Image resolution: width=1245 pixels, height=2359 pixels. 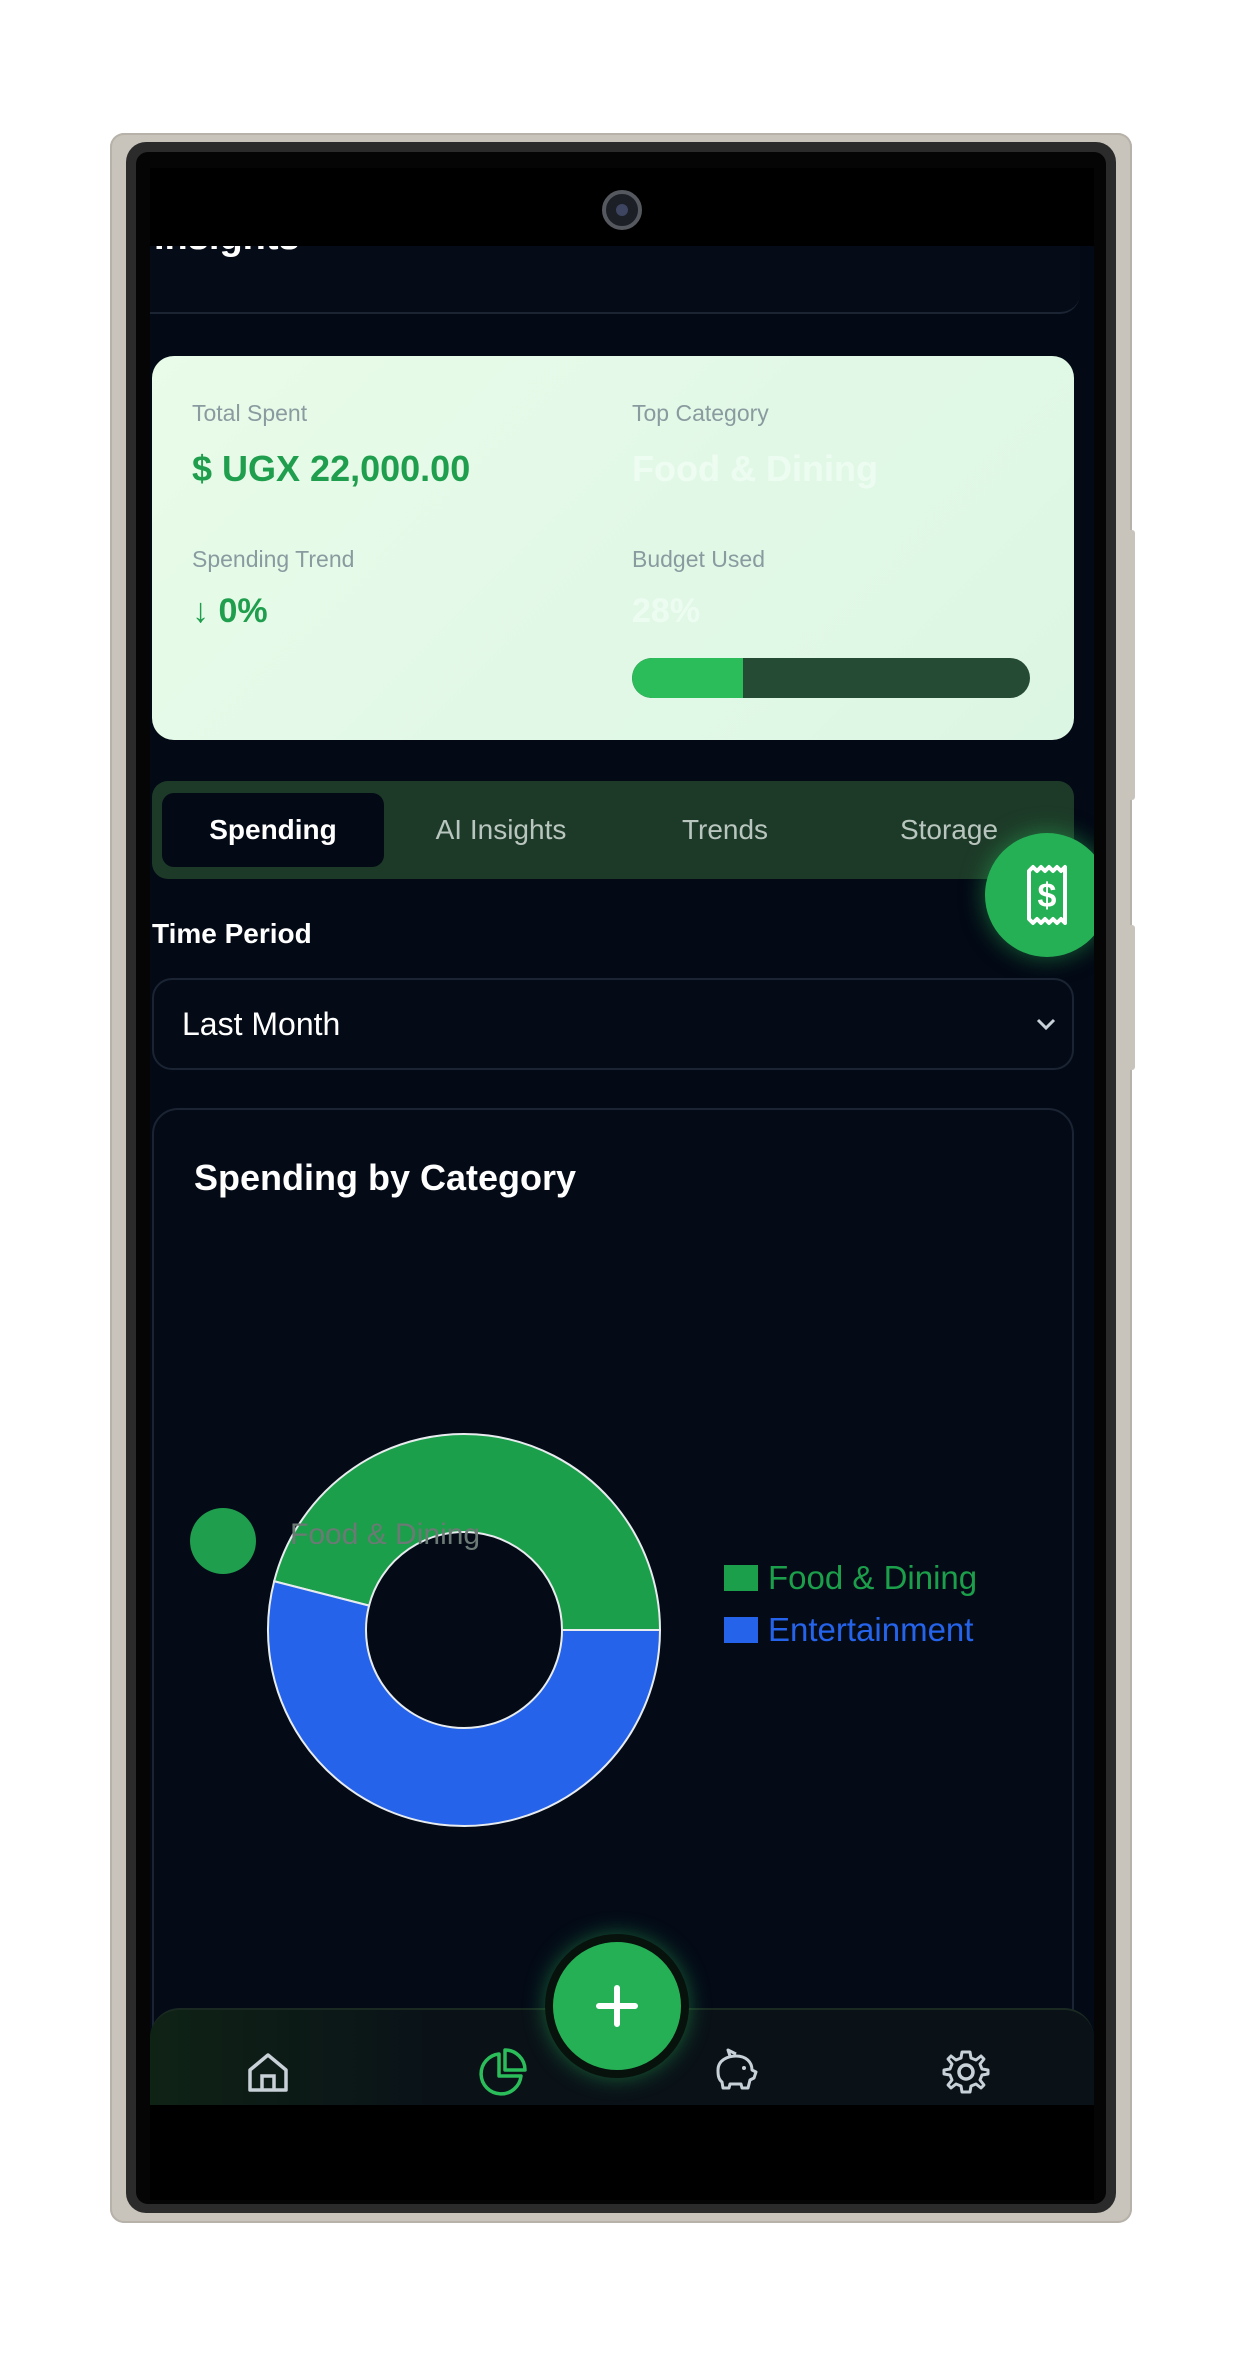 I want to click on tab-bar: Spending AI Insights Trends Storage, so click(x=613, y=830).